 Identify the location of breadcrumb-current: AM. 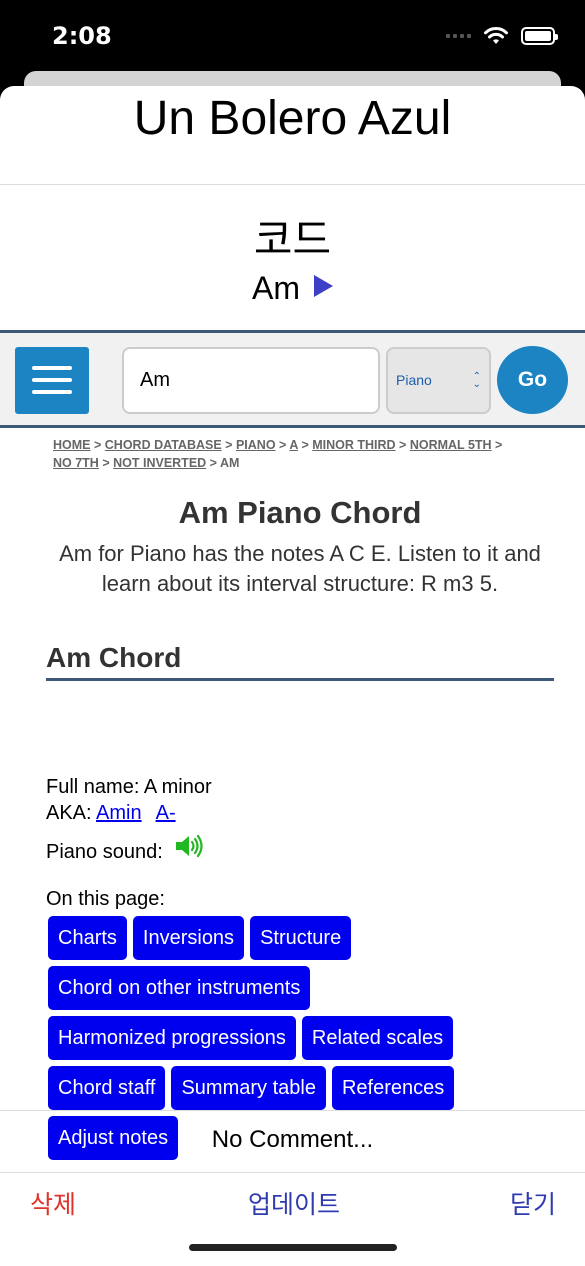
(230, 463).